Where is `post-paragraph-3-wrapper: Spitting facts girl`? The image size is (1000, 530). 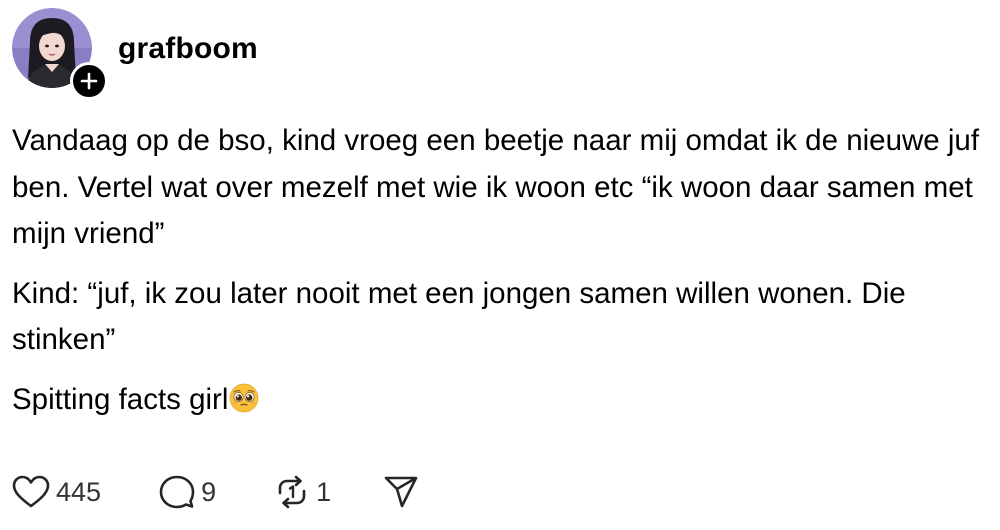 post-paragraph-3-wrapper: Spitting facts girl is located at coordinates (499, 400).